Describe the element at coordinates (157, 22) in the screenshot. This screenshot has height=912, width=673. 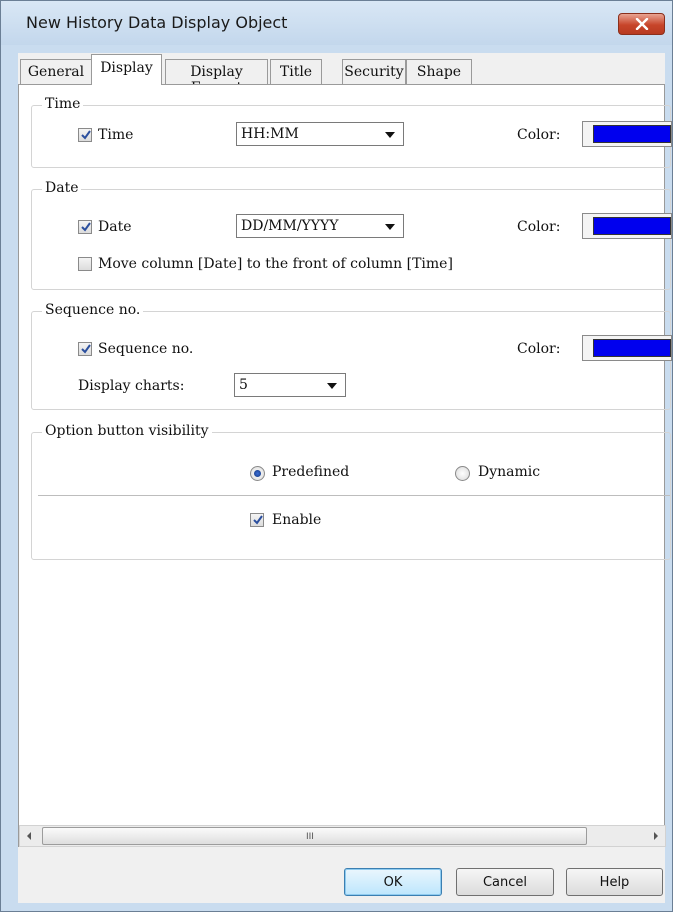
I see `window-title: New History Data Display Object` at that location.